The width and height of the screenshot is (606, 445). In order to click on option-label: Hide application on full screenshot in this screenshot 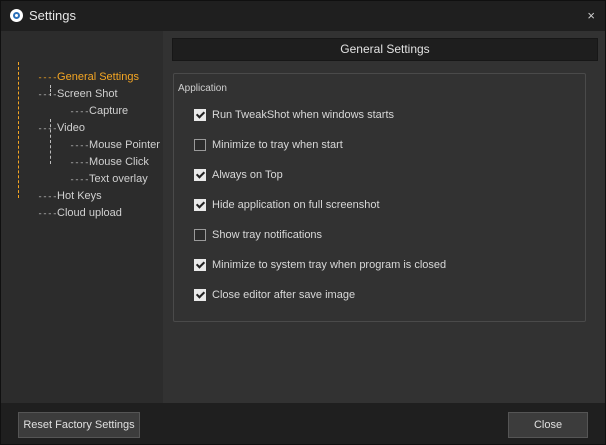, I will do `click(296, 205)`.